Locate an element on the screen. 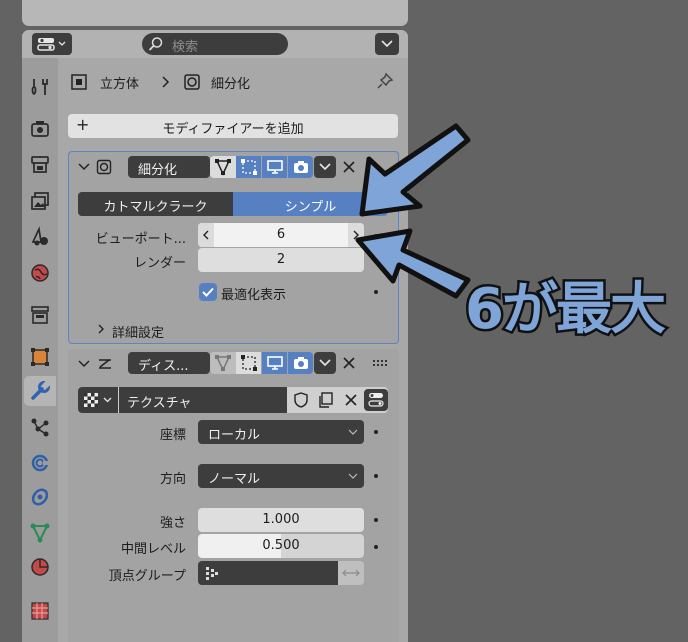  catmull-clark-button: カトマルクラーク is located at coordinates (155, 204).